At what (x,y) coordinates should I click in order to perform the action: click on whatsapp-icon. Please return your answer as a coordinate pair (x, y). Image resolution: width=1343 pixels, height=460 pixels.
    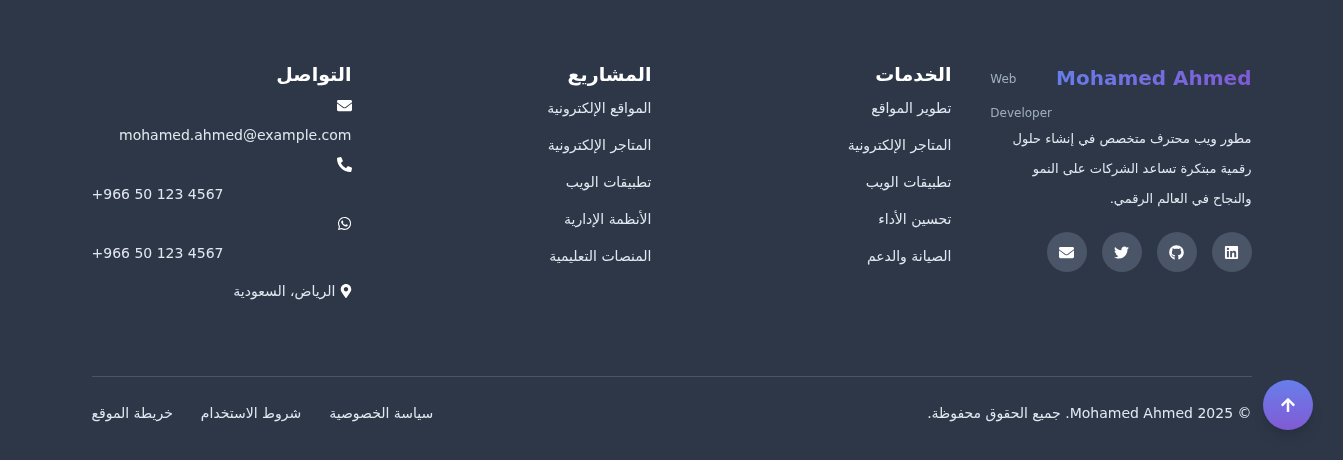
    Looking at the image, I should click on (344, 223).